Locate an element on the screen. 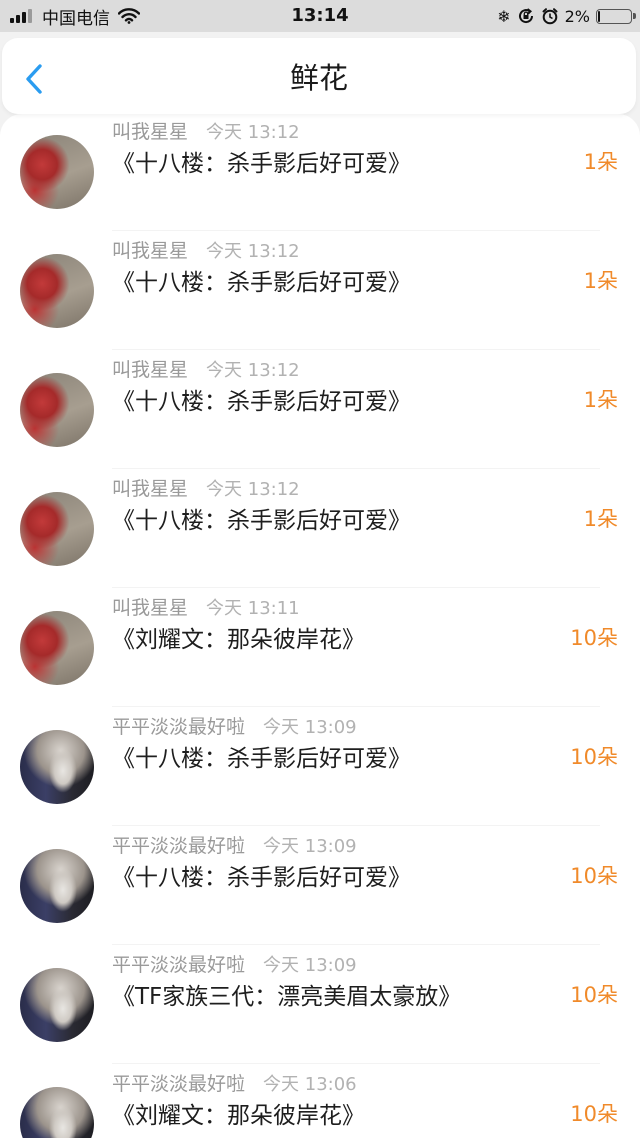 This screenshot has width=640, height=1138. battery-icon is located at coordinates (616, 16).